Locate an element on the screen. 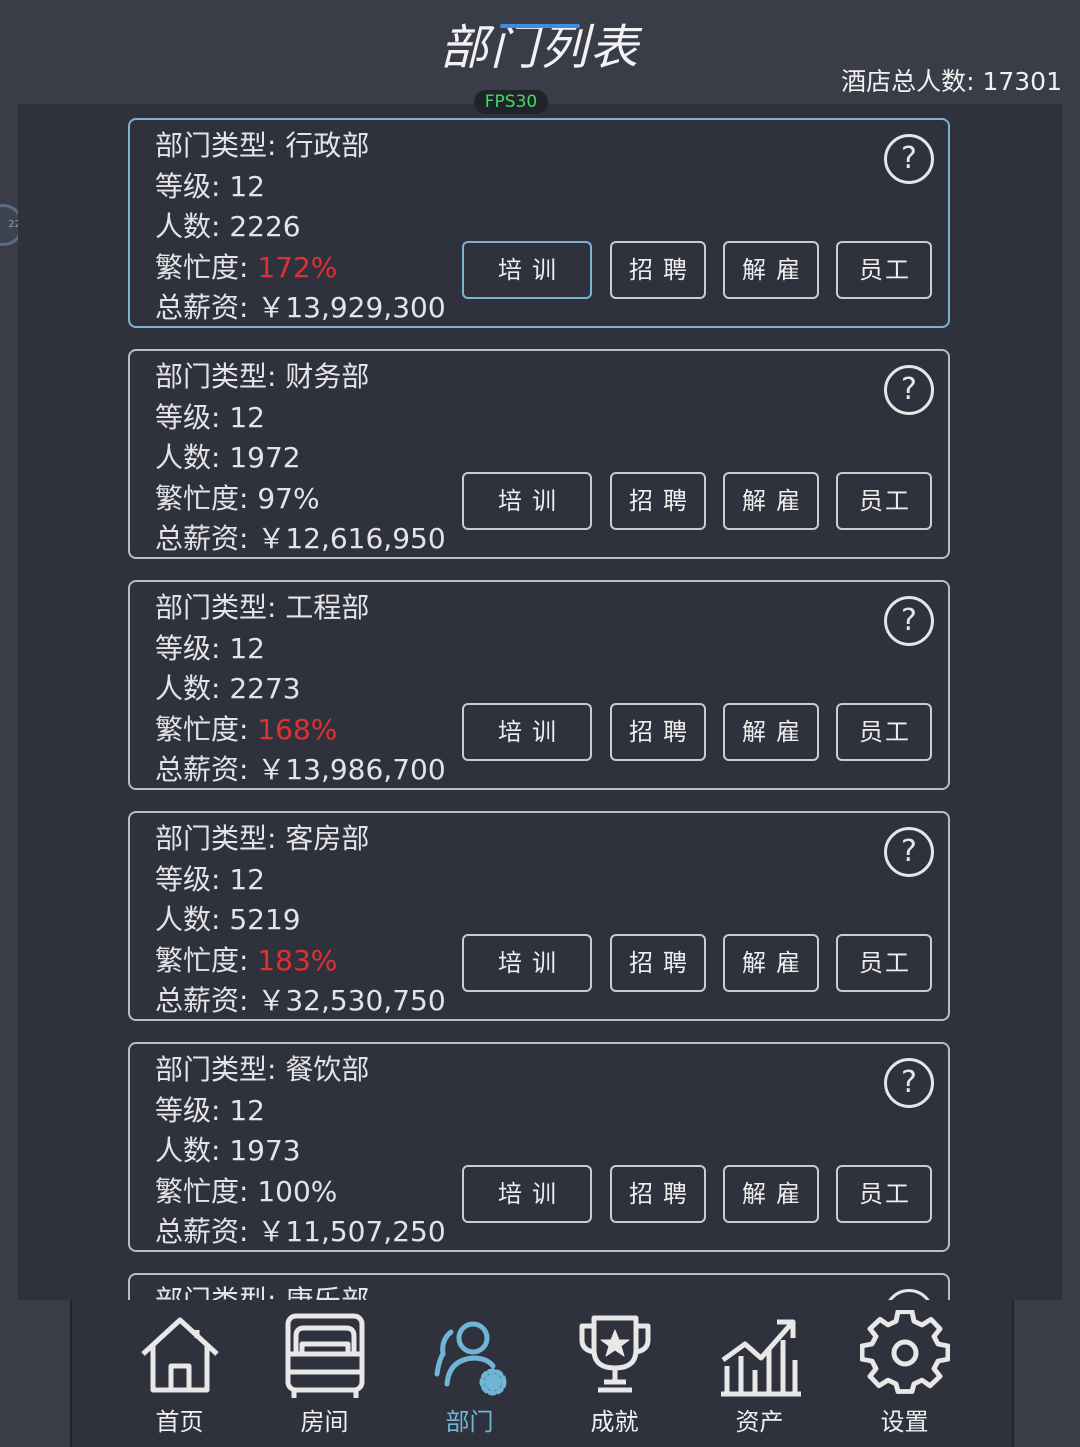 The width and height of the screenshot is (1080, 1447). department-busy: 繁忙度: 172% is located at coordinates (300, 268).